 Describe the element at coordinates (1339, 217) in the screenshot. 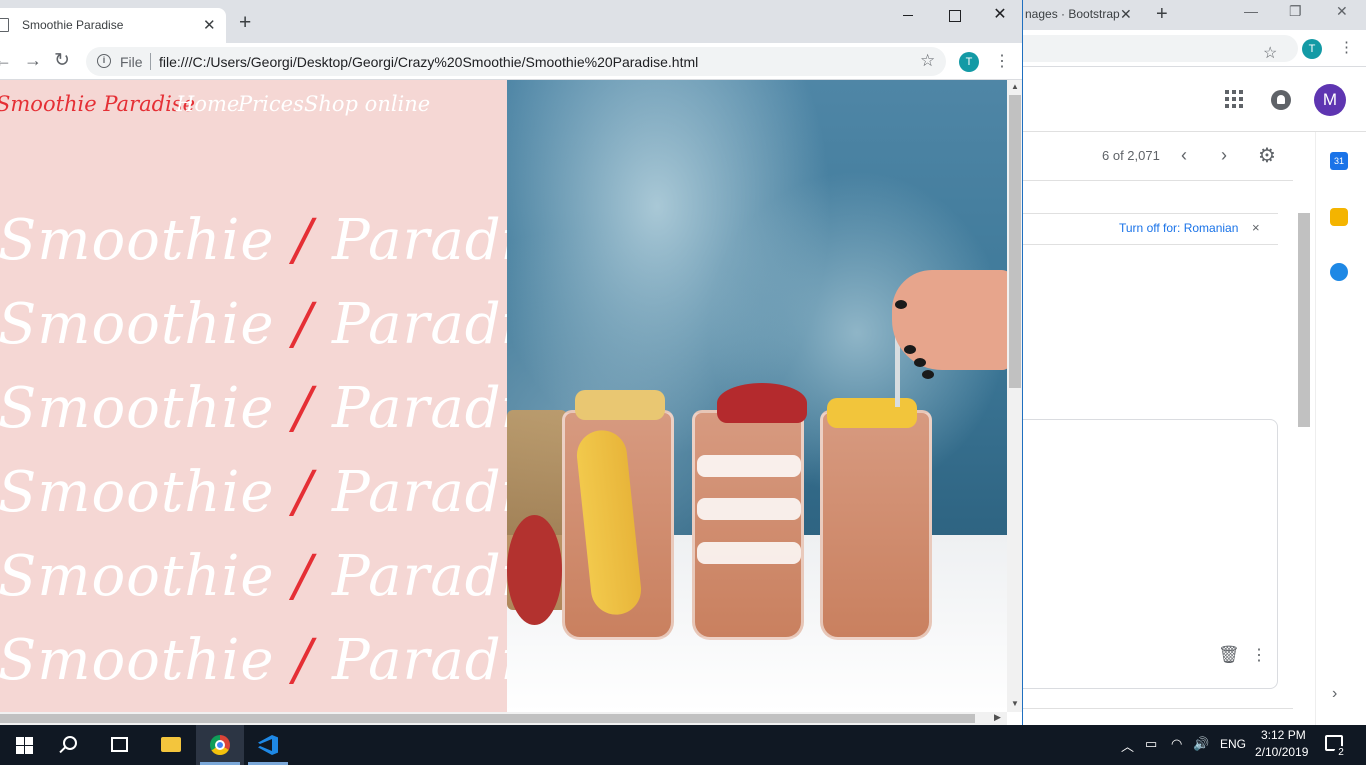

I see `keep-icon` at that location.